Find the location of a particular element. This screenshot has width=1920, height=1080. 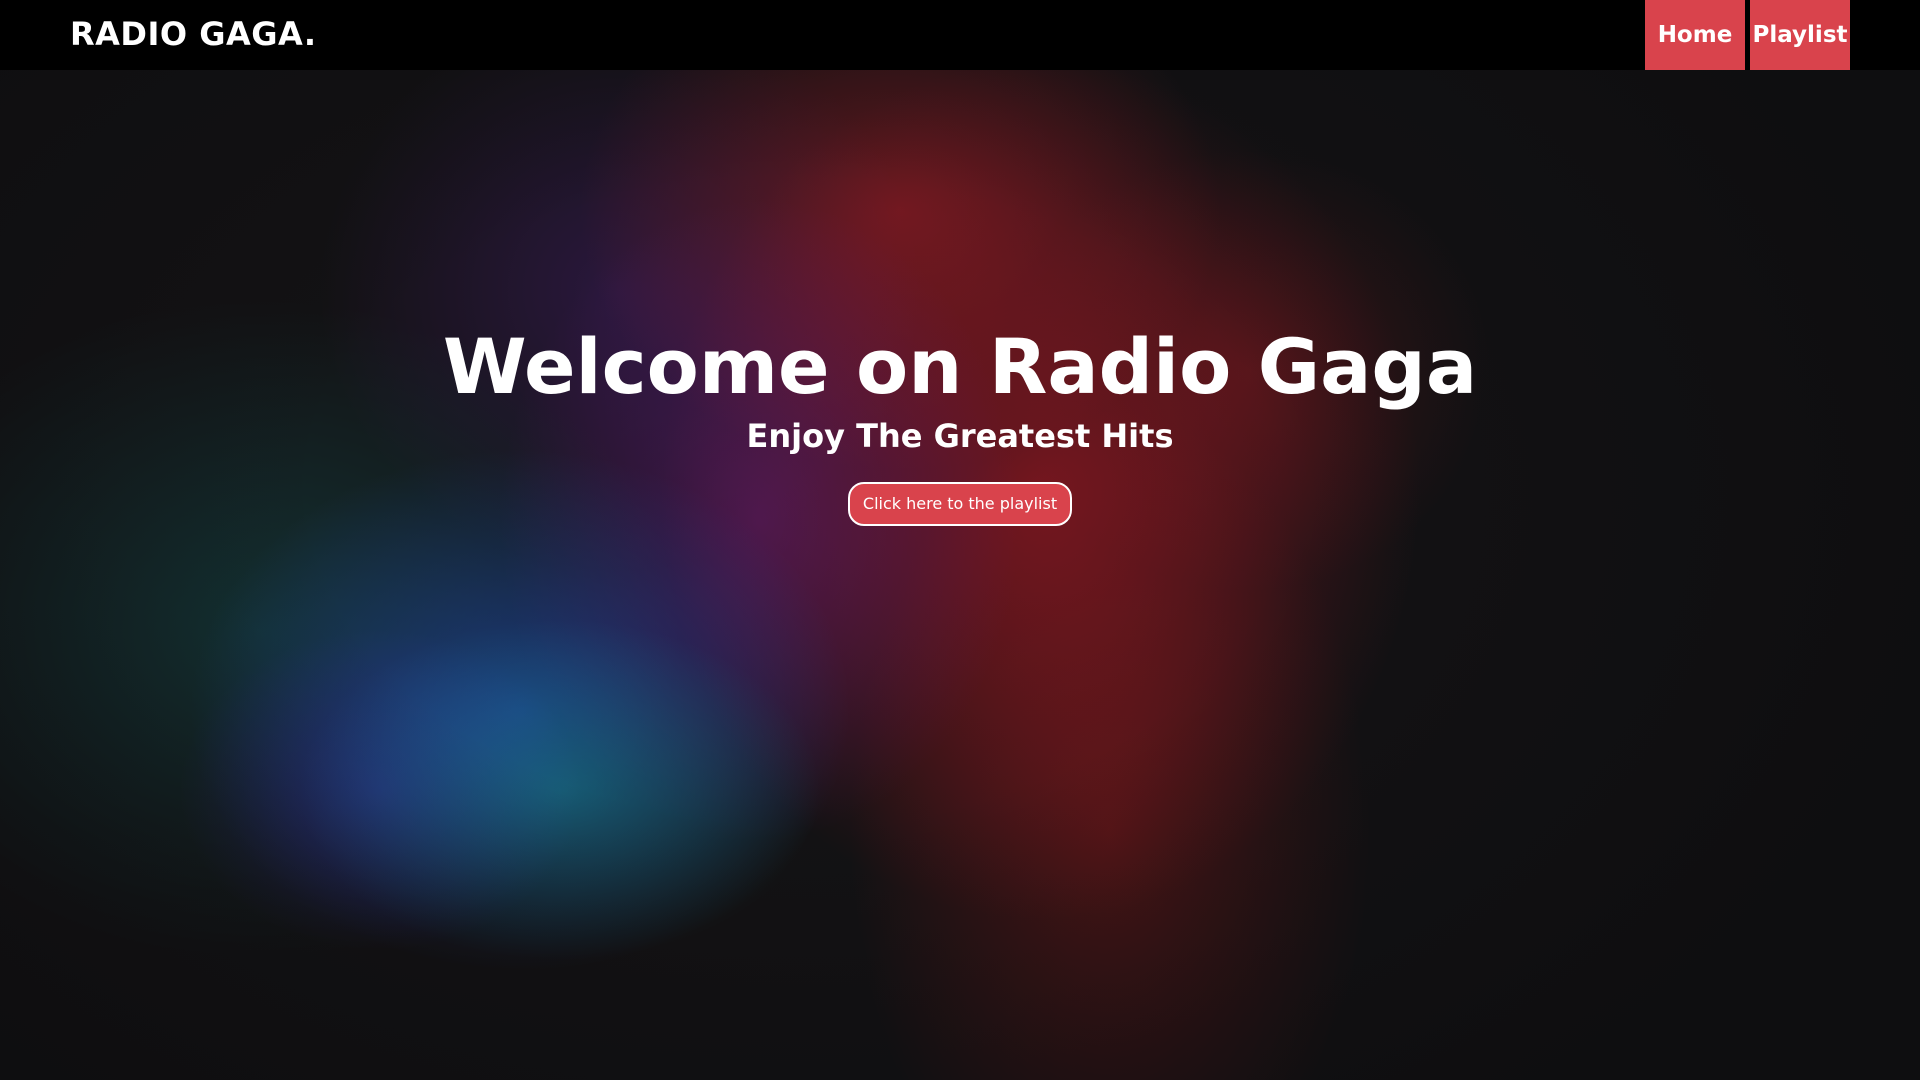

nav-links: Home Playlist is located at coordinates (1747, 35).